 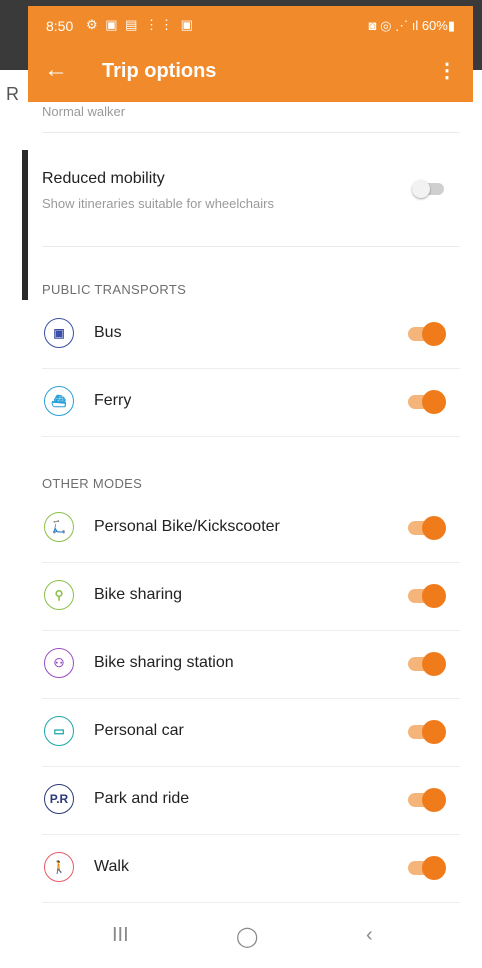 What do you see at coordinates (427, 664) in the screenshot?
I see `bike-station-toggle` at bounding box center [427, 664].